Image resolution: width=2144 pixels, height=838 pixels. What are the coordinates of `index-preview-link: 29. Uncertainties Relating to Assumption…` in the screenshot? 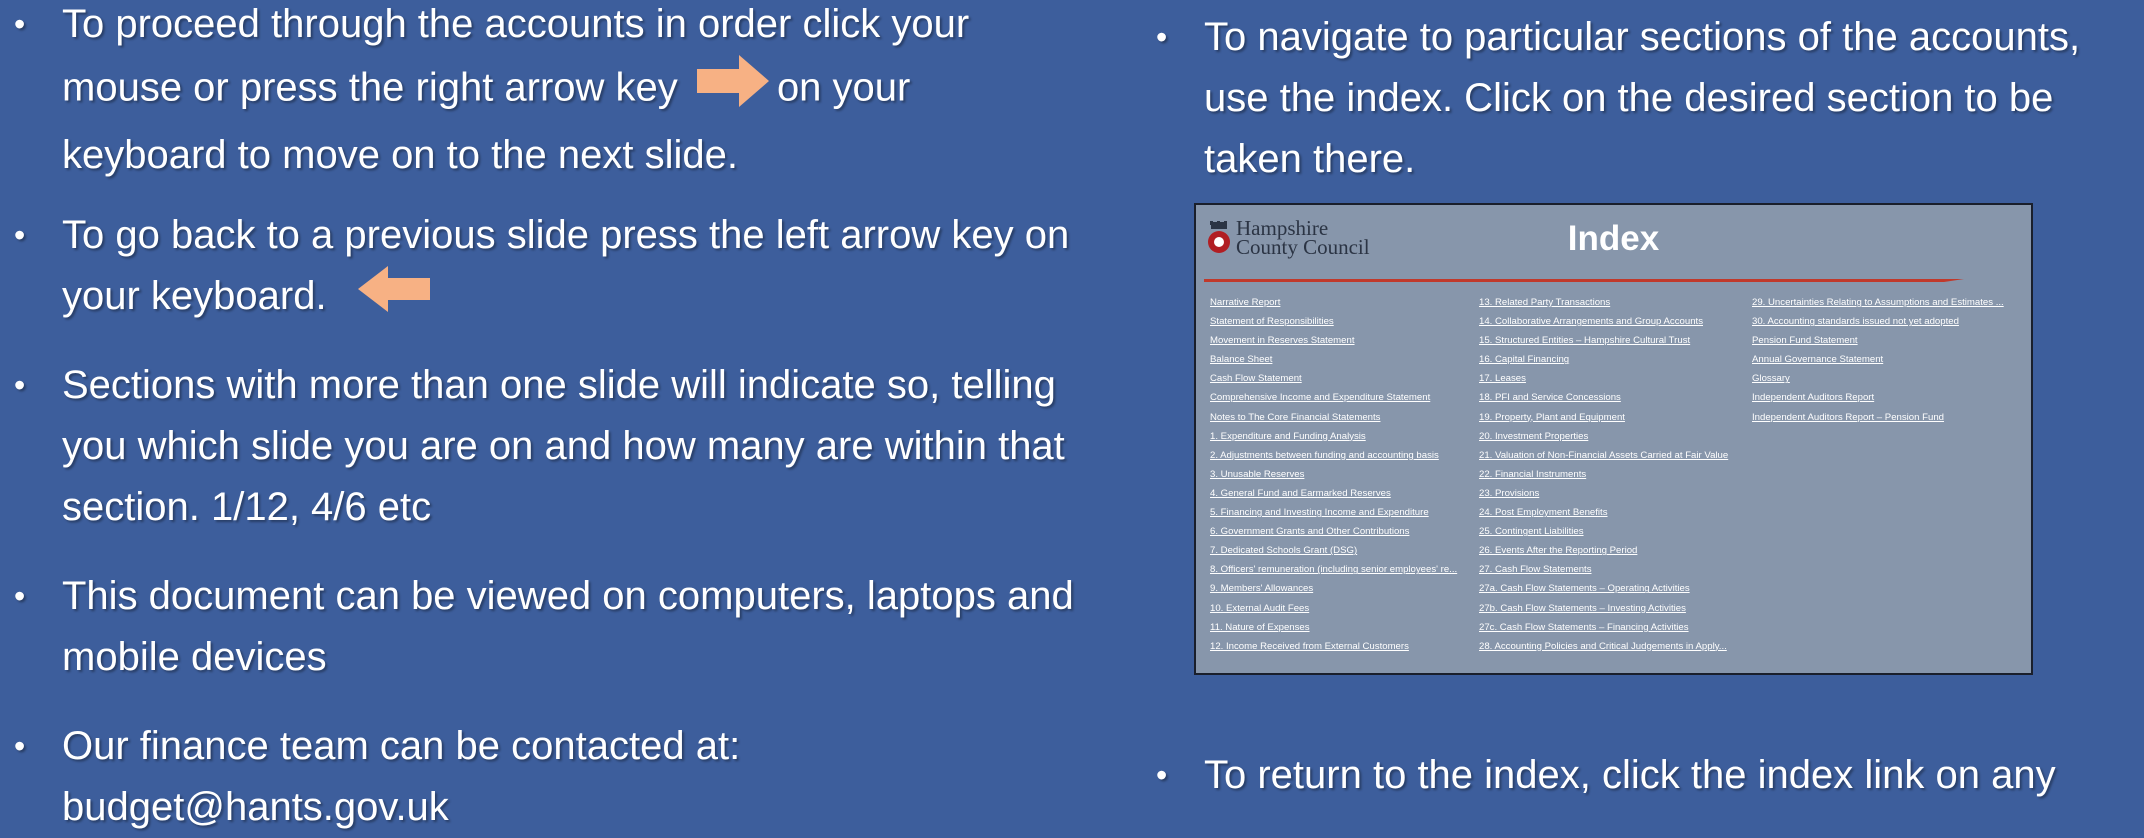 It's located at (1878, 302).